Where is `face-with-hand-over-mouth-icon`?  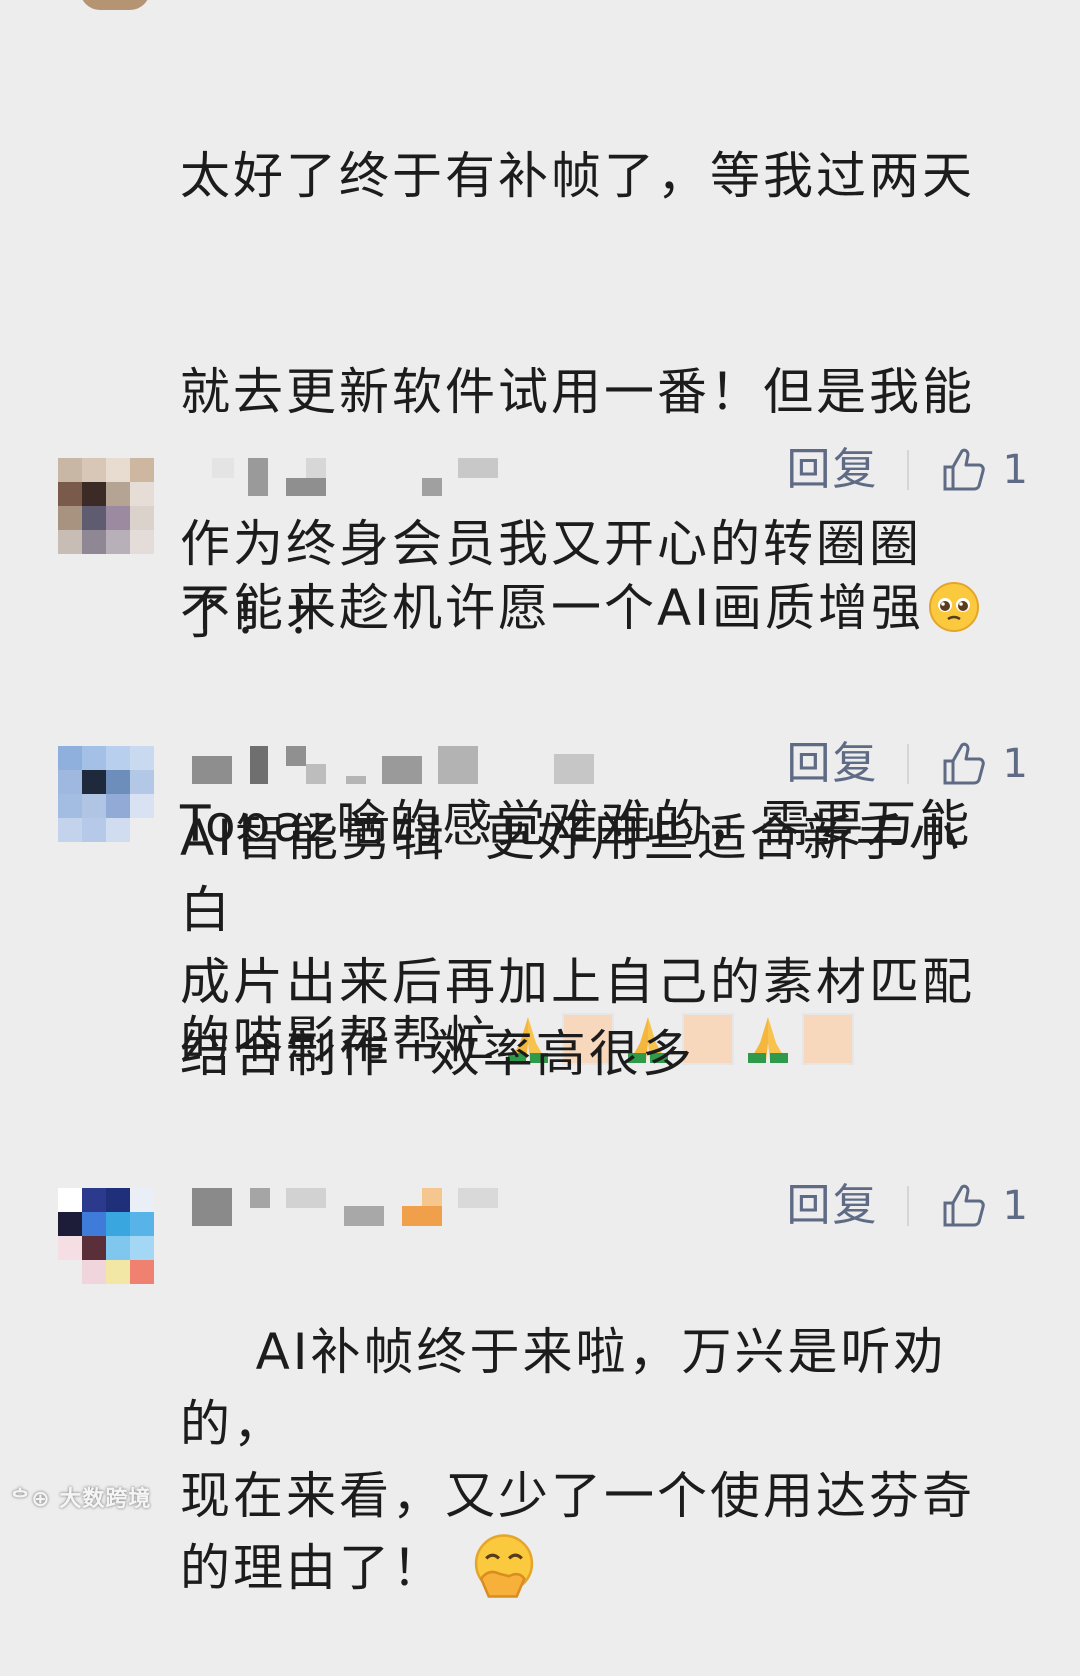 face-with-hand-over-mouth-icon is located at coordinates (504, 1566).